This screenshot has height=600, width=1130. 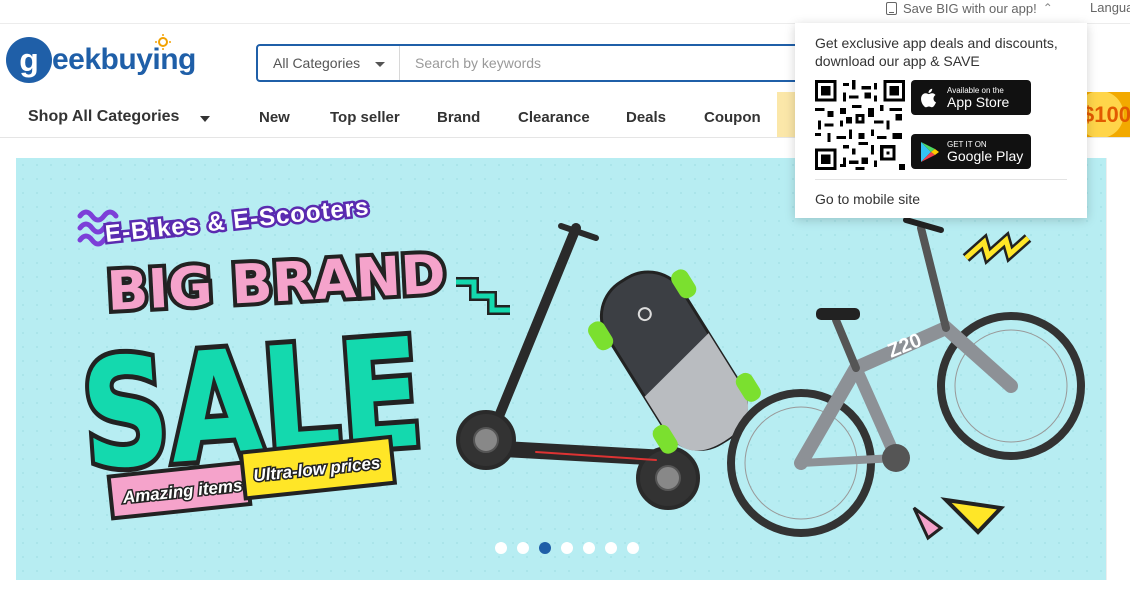 I want to click on search-input, so click(x=607, y=63).